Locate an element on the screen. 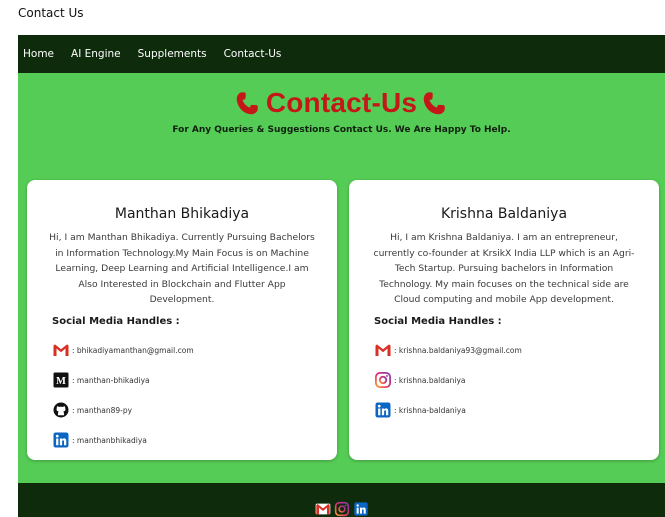 The height and width of the screenshot is (517, 665). handle-github: : manthan89-py is located at coordinates (92, 410).